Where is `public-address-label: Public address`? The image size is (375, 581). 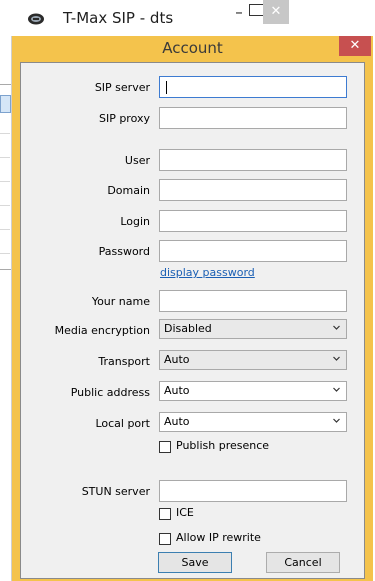 public-address-label: Public address is located at coordinates (110, 392).